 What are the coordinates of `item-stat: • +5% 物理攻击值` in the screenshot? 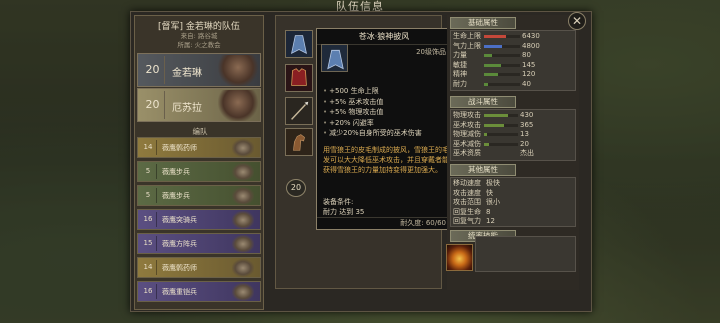 It's located at (353, 112).